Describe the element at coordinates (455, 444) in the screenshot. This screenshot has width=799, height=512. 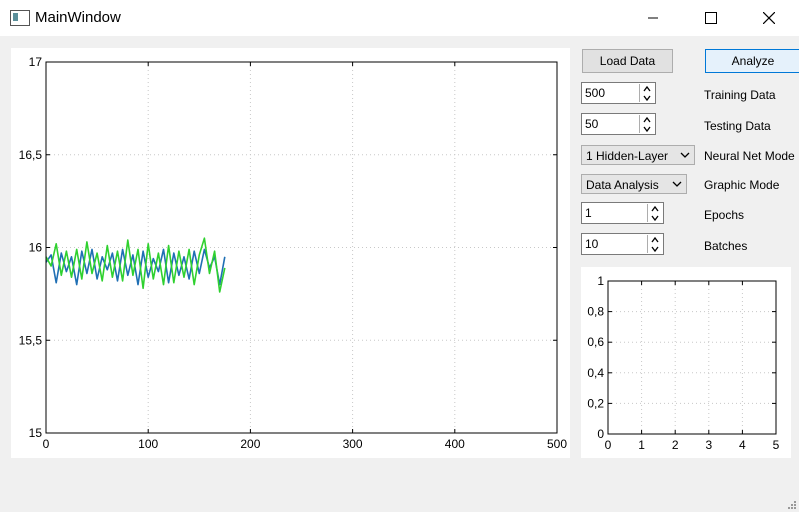
I see `x-tick-label: 400` at that location.